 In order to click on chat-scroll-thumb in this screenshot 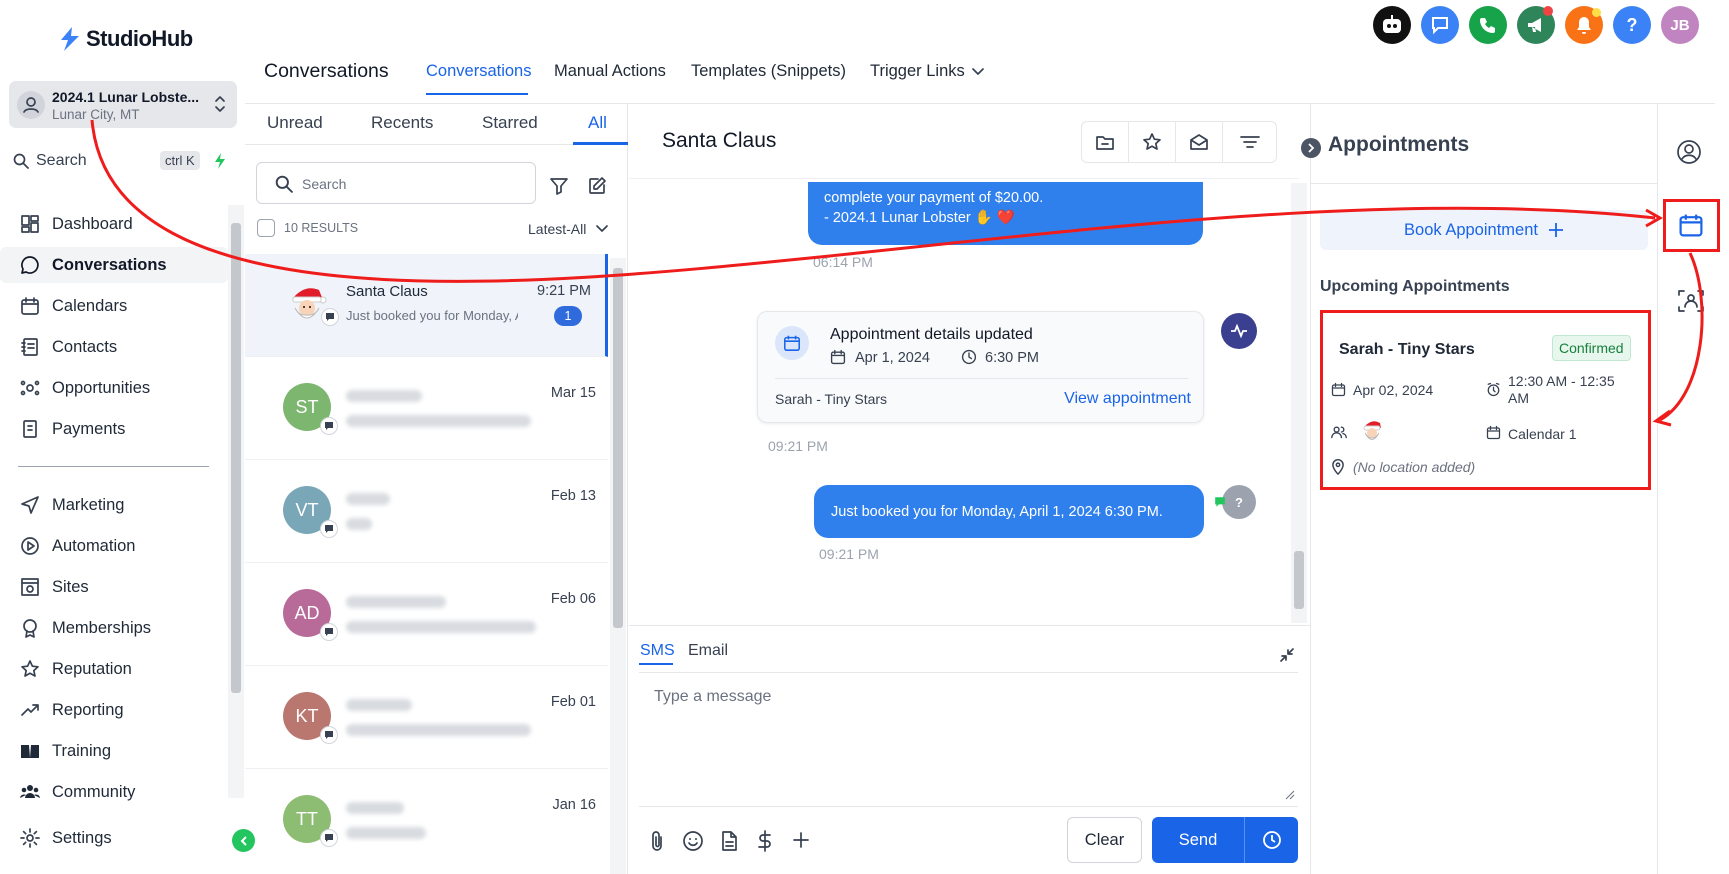, I will do `click(1299, 580)`.